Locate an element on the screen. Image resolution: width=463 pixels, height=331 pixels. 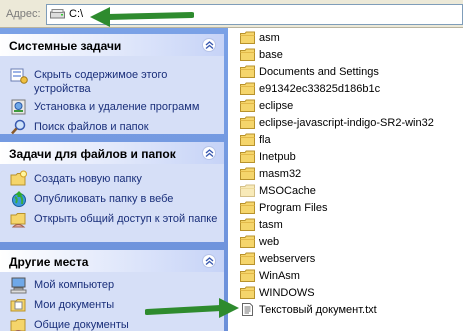
folder-item: e91342ec33825d186b1c is located at coordinates (350, 89).